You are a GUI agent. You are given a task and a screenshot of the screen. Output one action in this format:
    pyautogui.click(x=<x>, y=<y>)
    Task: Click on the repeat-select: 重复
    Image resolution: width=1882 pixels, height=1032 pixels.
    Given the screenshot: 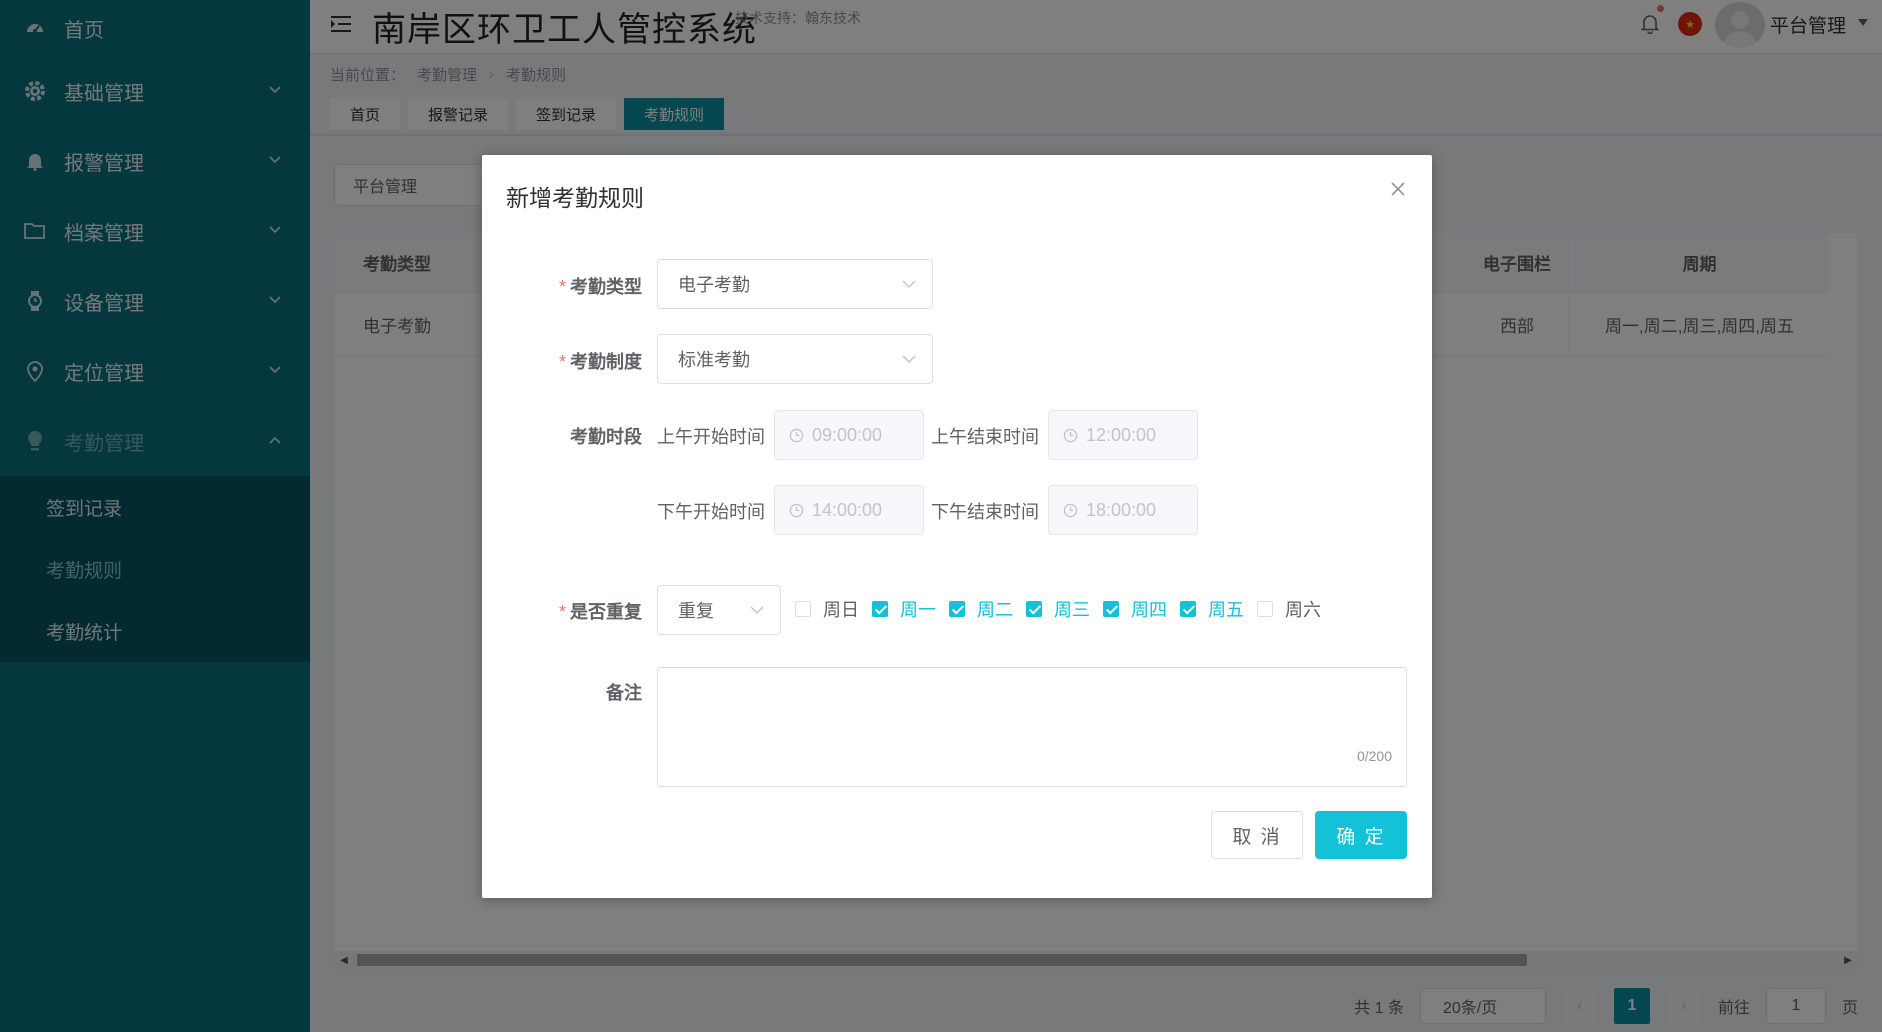 What is the action you would take?
    pyautogui.click(x=719, y=610)
    